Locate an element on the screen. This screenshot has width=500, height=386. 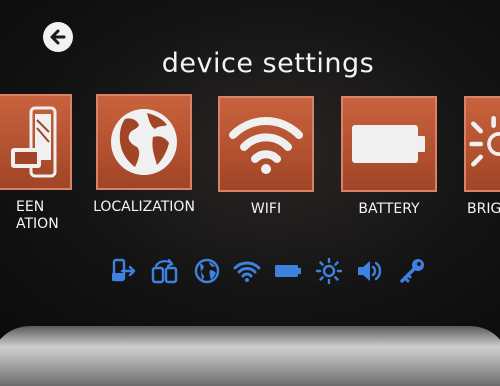
volume-icon is located at coordinates (370, 271).